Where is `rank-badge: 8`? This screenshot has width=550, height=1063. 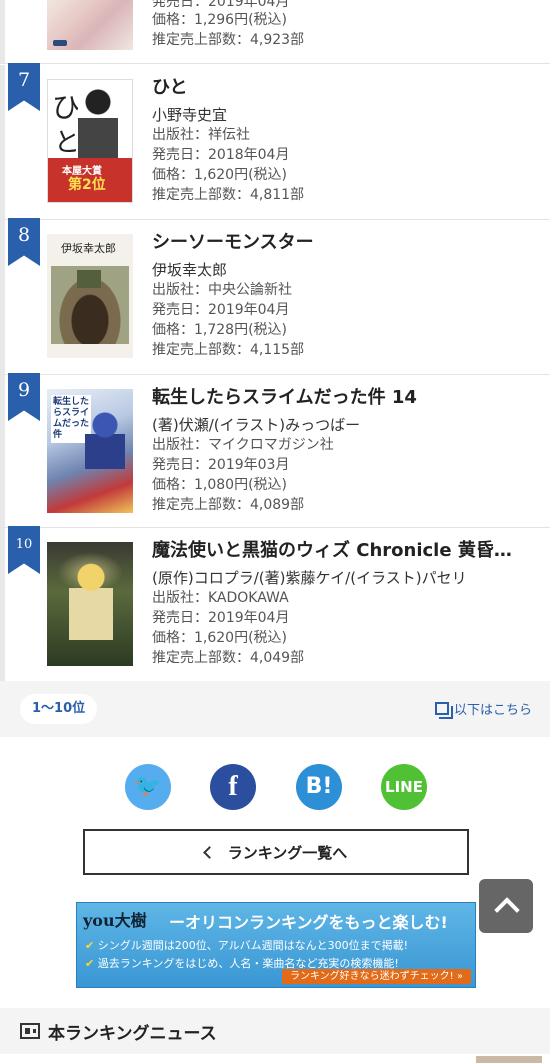 rank-badge: 8 is located at coordinates (24, 242).